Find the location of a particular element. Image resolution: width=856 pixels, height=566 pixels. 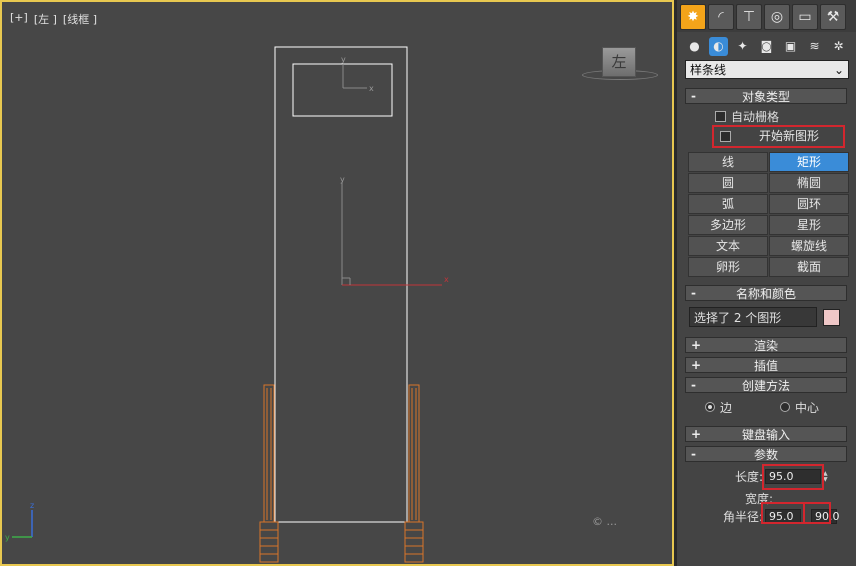

shape-category-value: 样条线 is located at coordinates (708, 70).